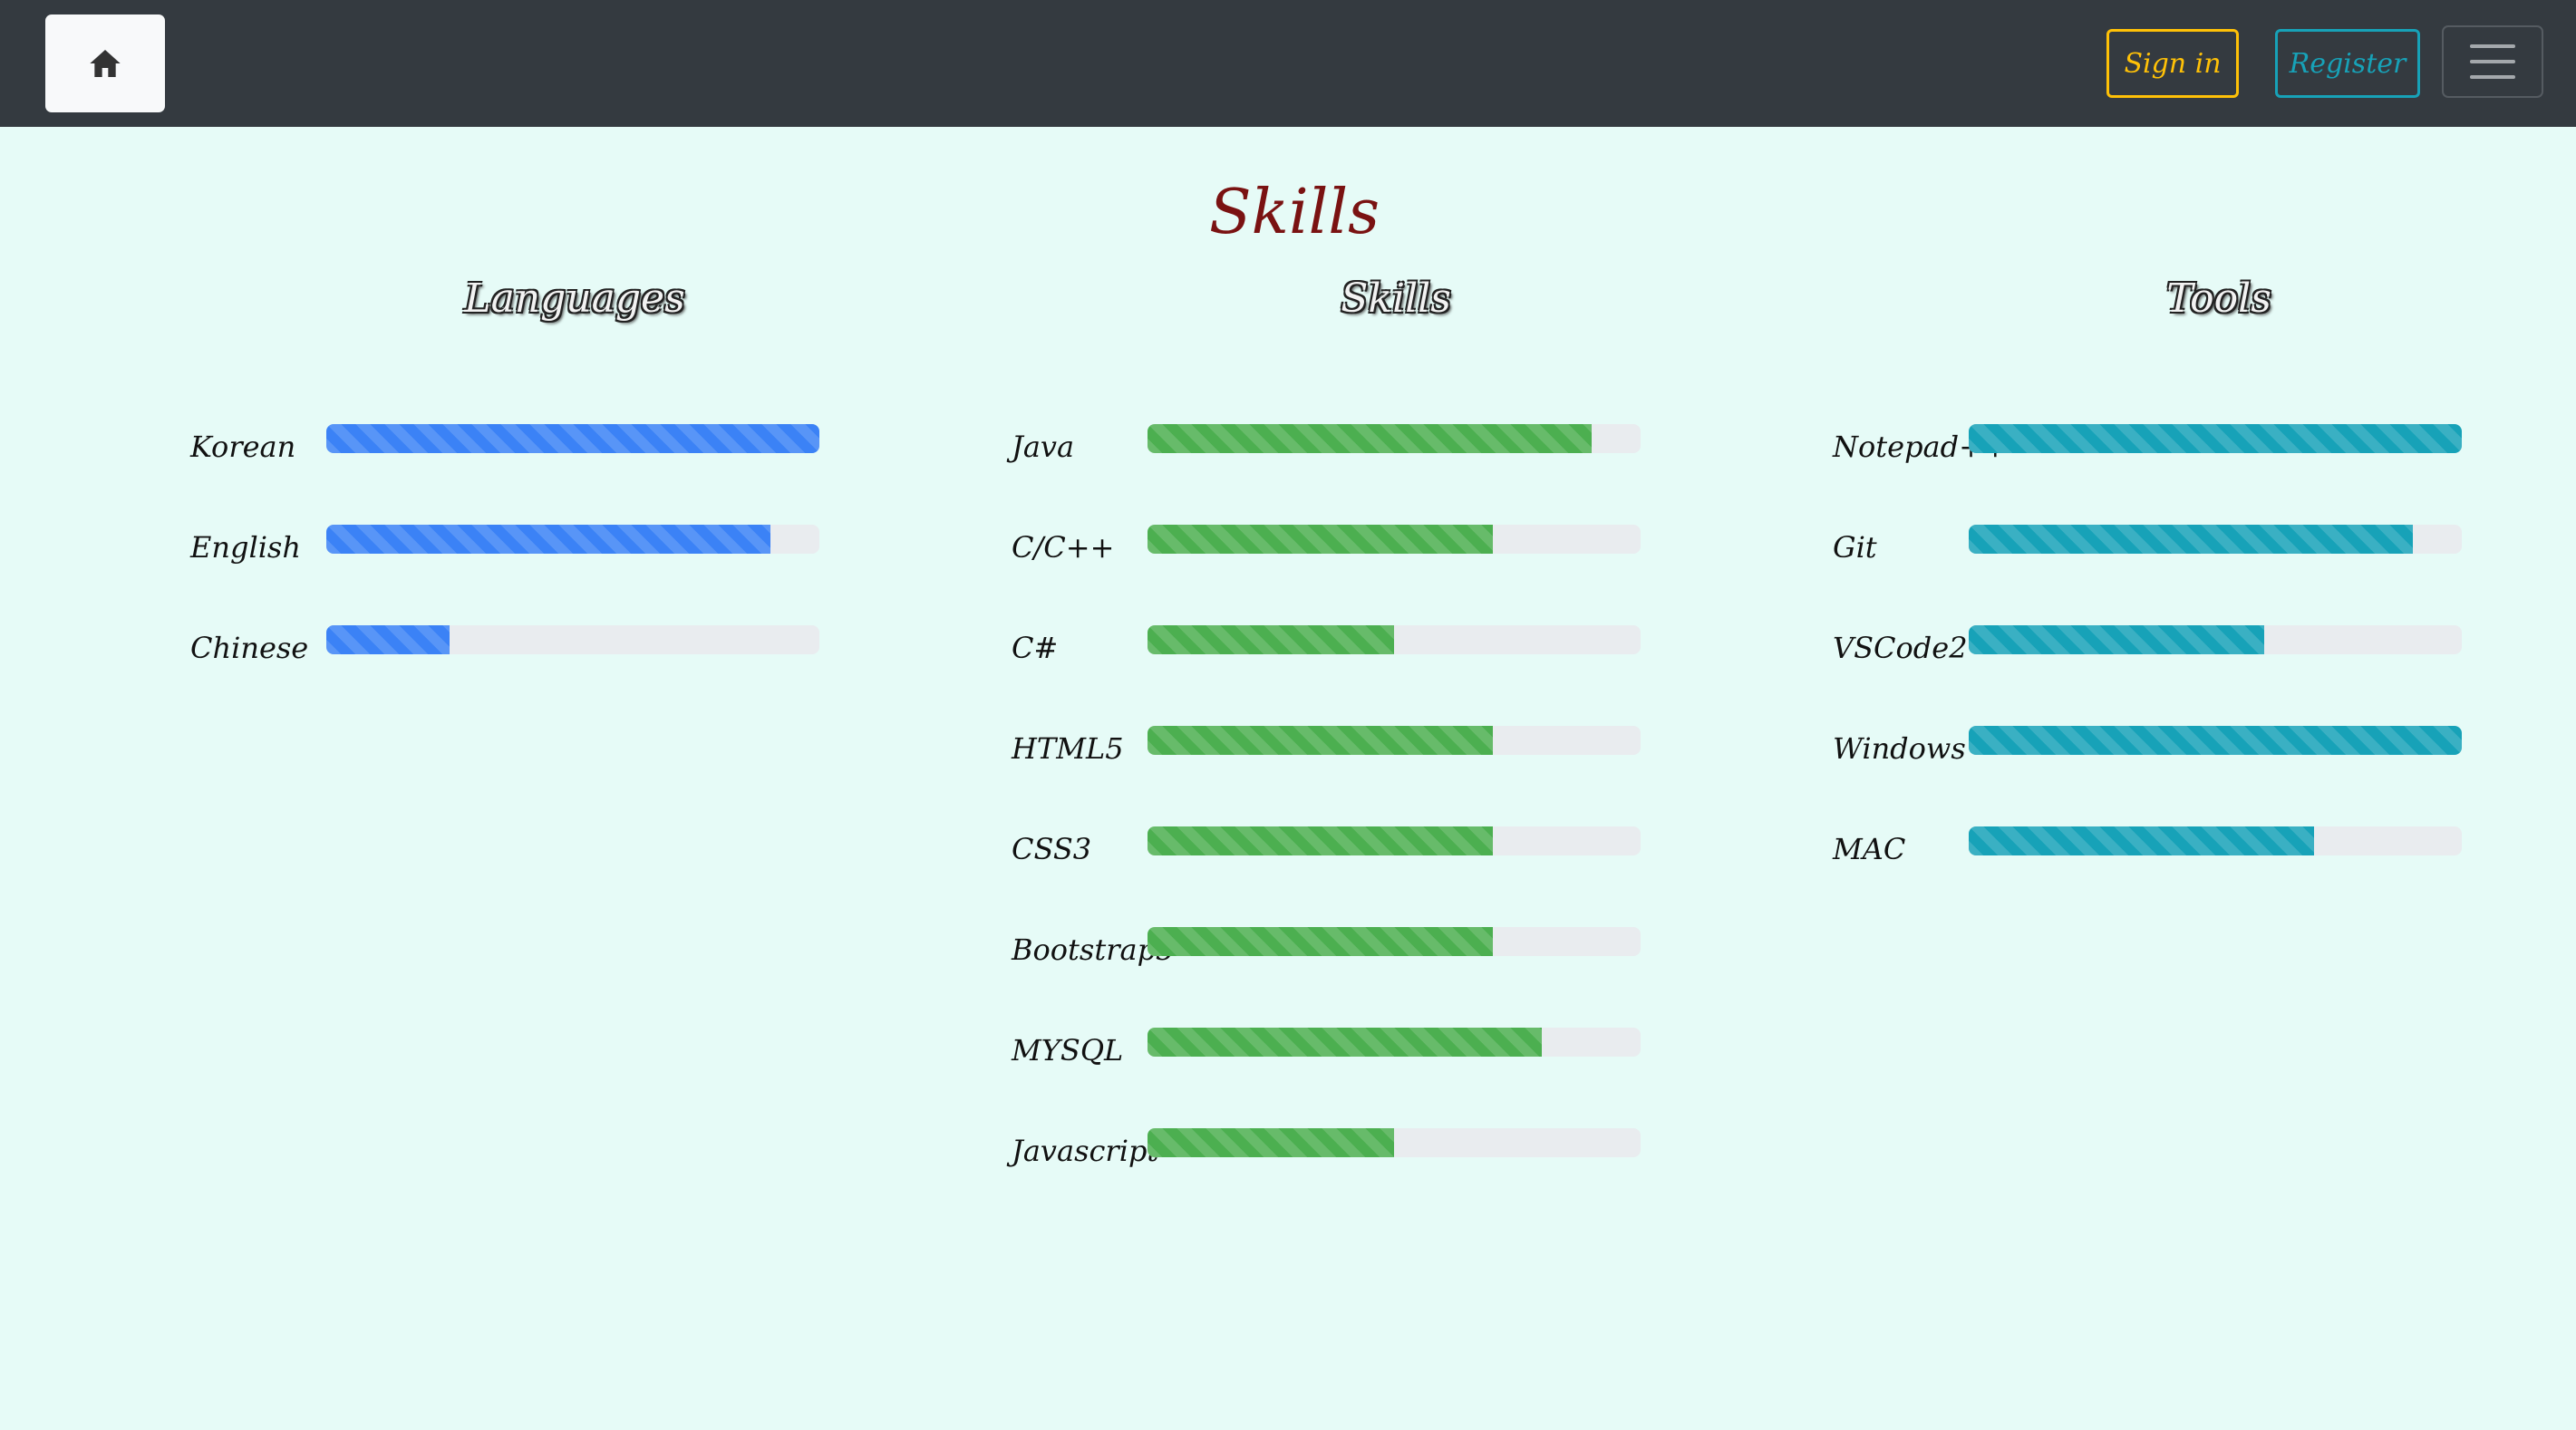 Image resolution: width=2576 pixels, height=1430 pixels. I want to click on skill-label: English, so click(245, 547).